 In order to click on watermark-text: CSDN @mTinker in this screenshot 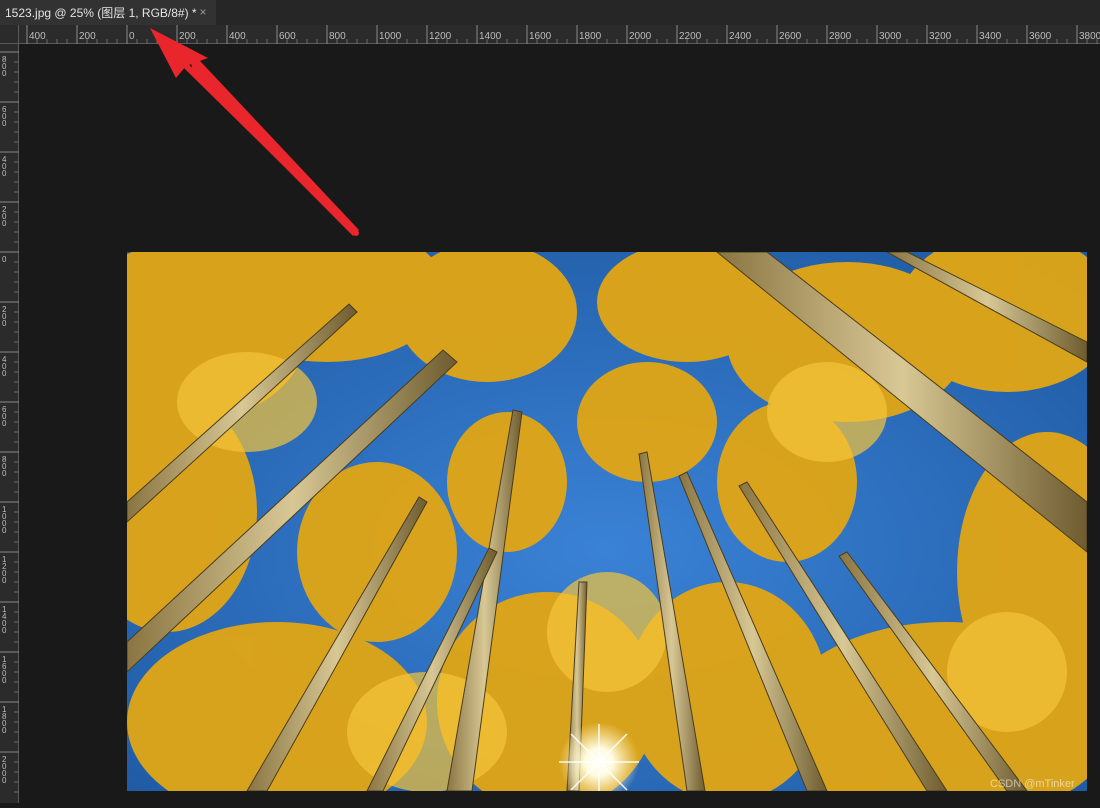, I will do `click(1032, 784)`.